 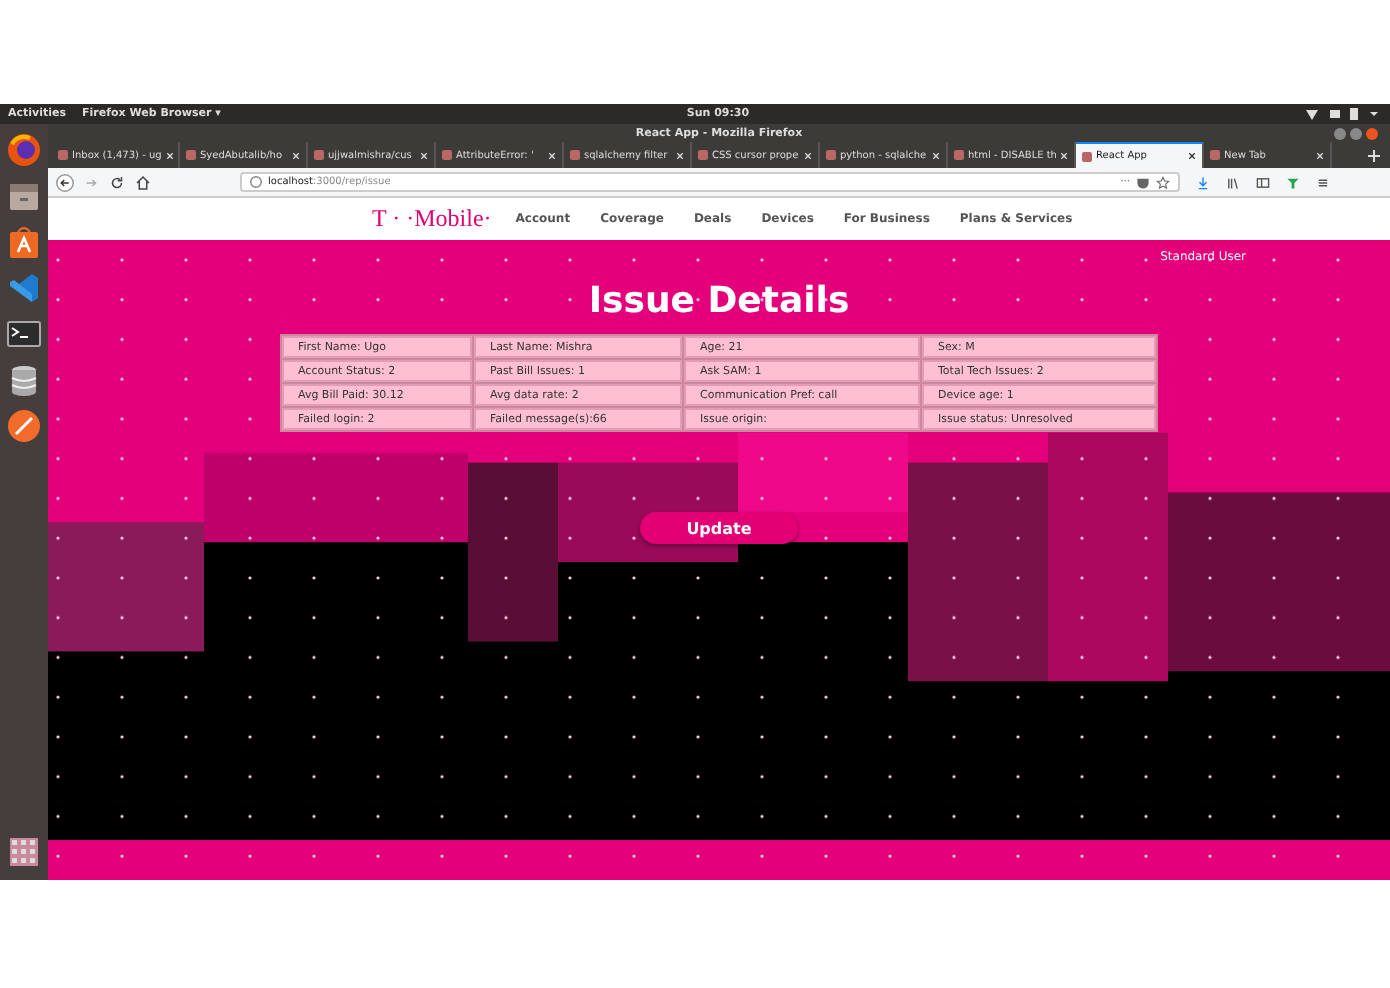 I want to click on sidebar-icon, so click(x=1263, y=182).